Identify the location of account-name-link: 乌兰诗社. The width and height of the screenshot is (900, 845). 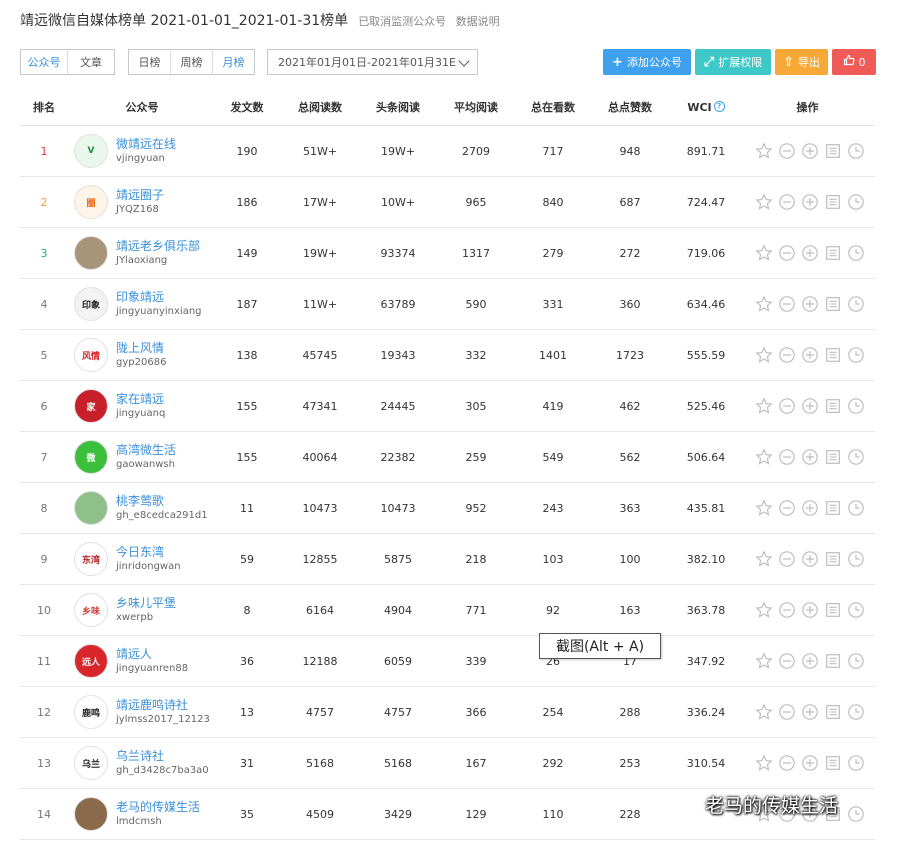
(162, 756).